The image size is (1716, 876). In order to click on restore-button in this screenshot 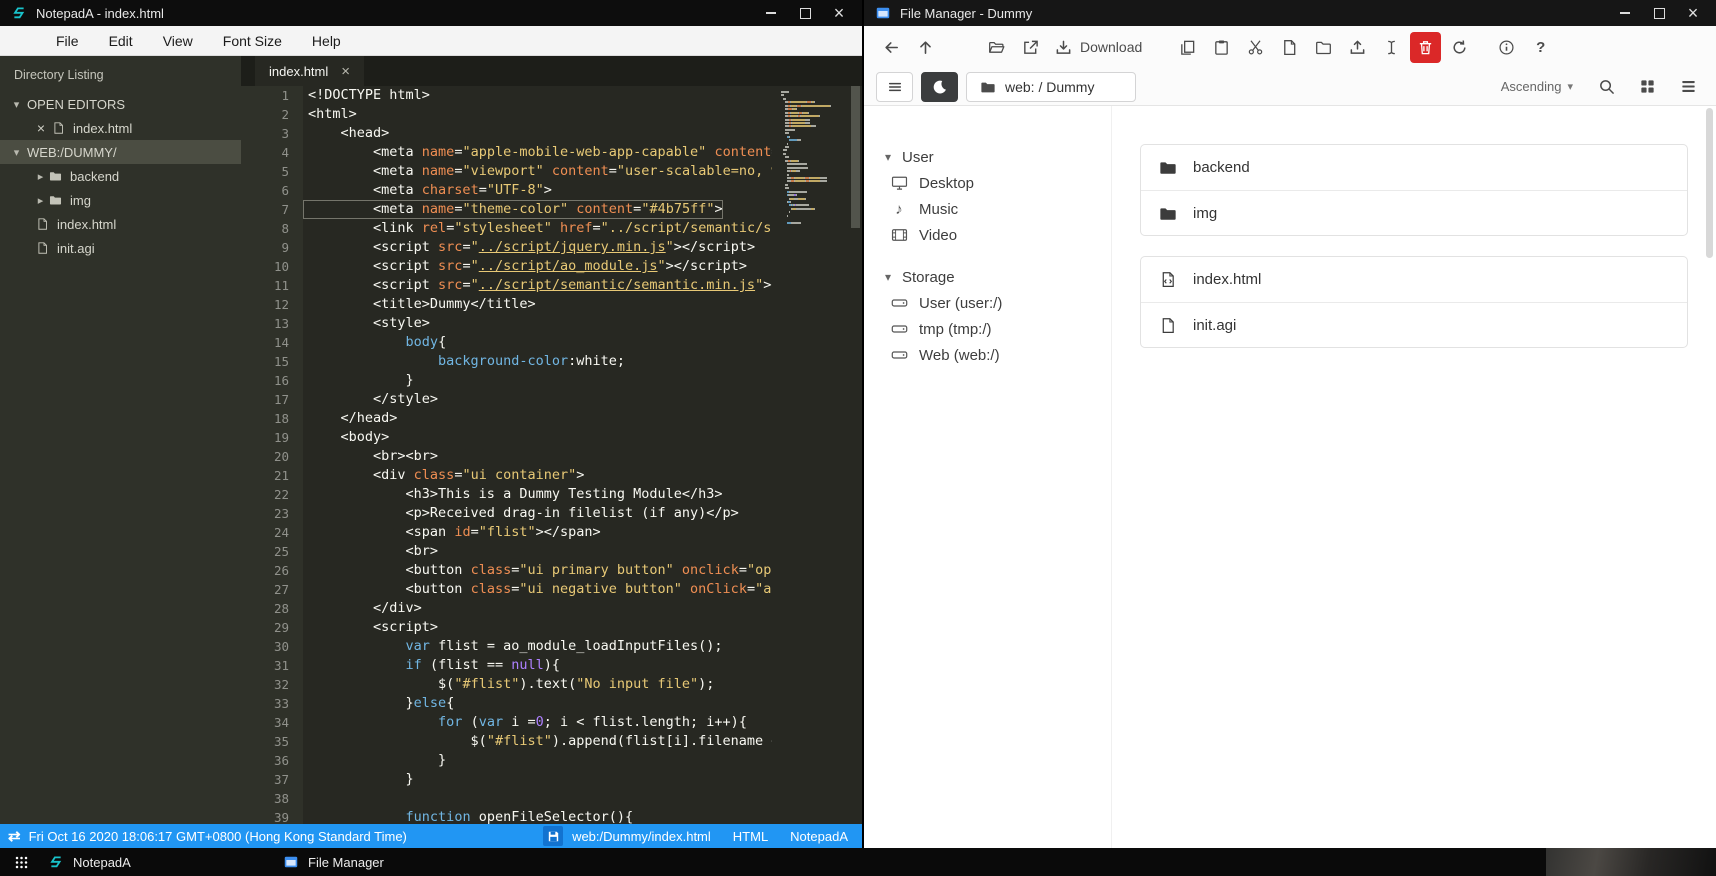, I will do `click(805, 13)`.